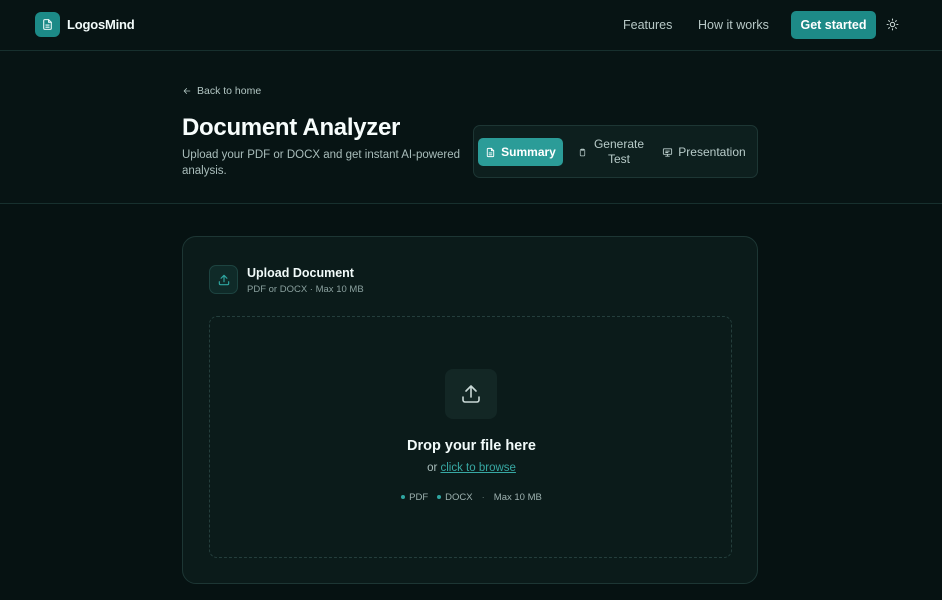  What do you see at coordinates (619, 151) in the screenshot?
I see `tab-generate-test-label: Generate Test` at bounding box center [619, 151].